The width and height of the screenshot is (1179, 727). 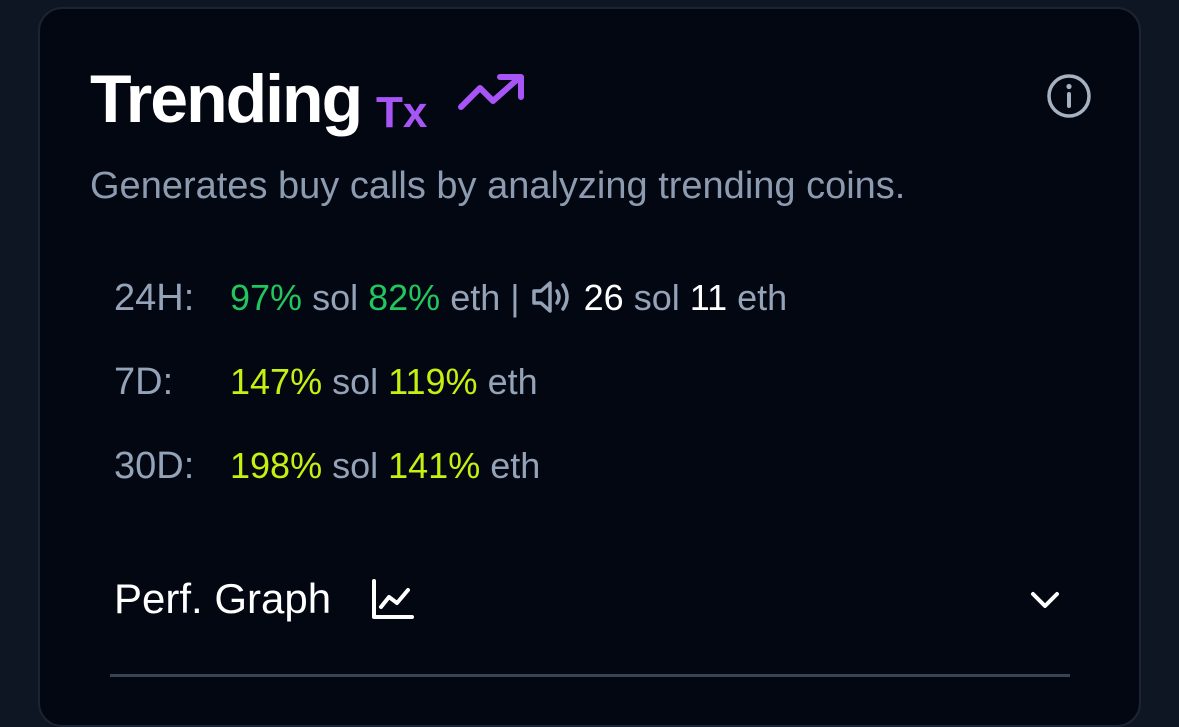 What do you see at coordinates (485, 297) in the screenshot?
I see `eth-label-24h: eth |` at bounding box center [485, 297].